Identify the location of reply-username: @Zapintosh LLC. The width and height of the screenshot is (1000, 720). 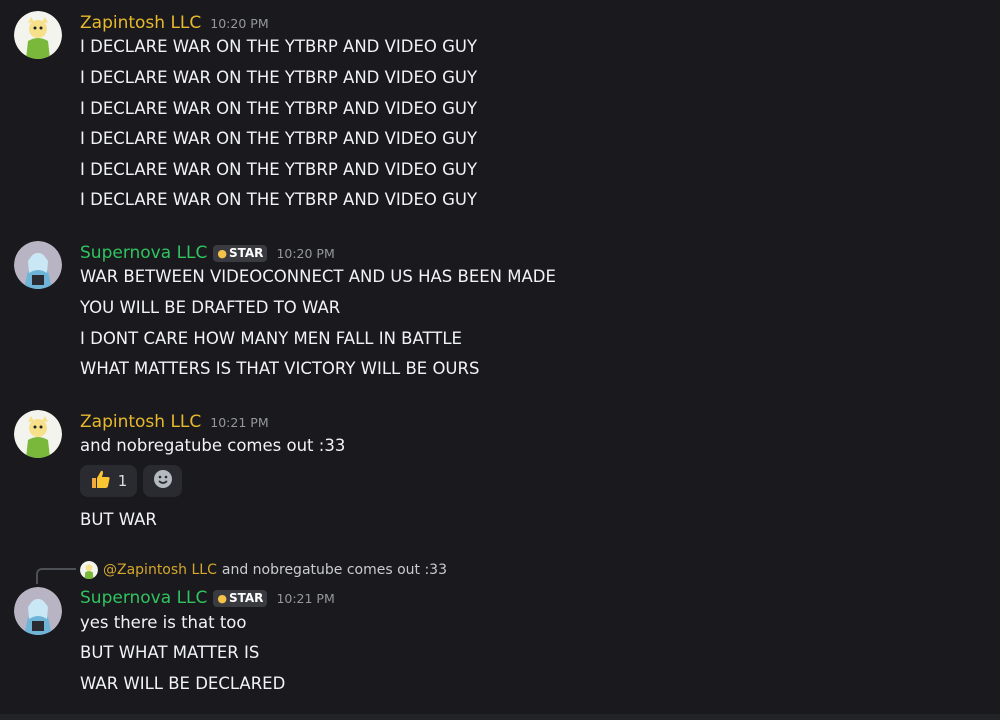
(160, 570).